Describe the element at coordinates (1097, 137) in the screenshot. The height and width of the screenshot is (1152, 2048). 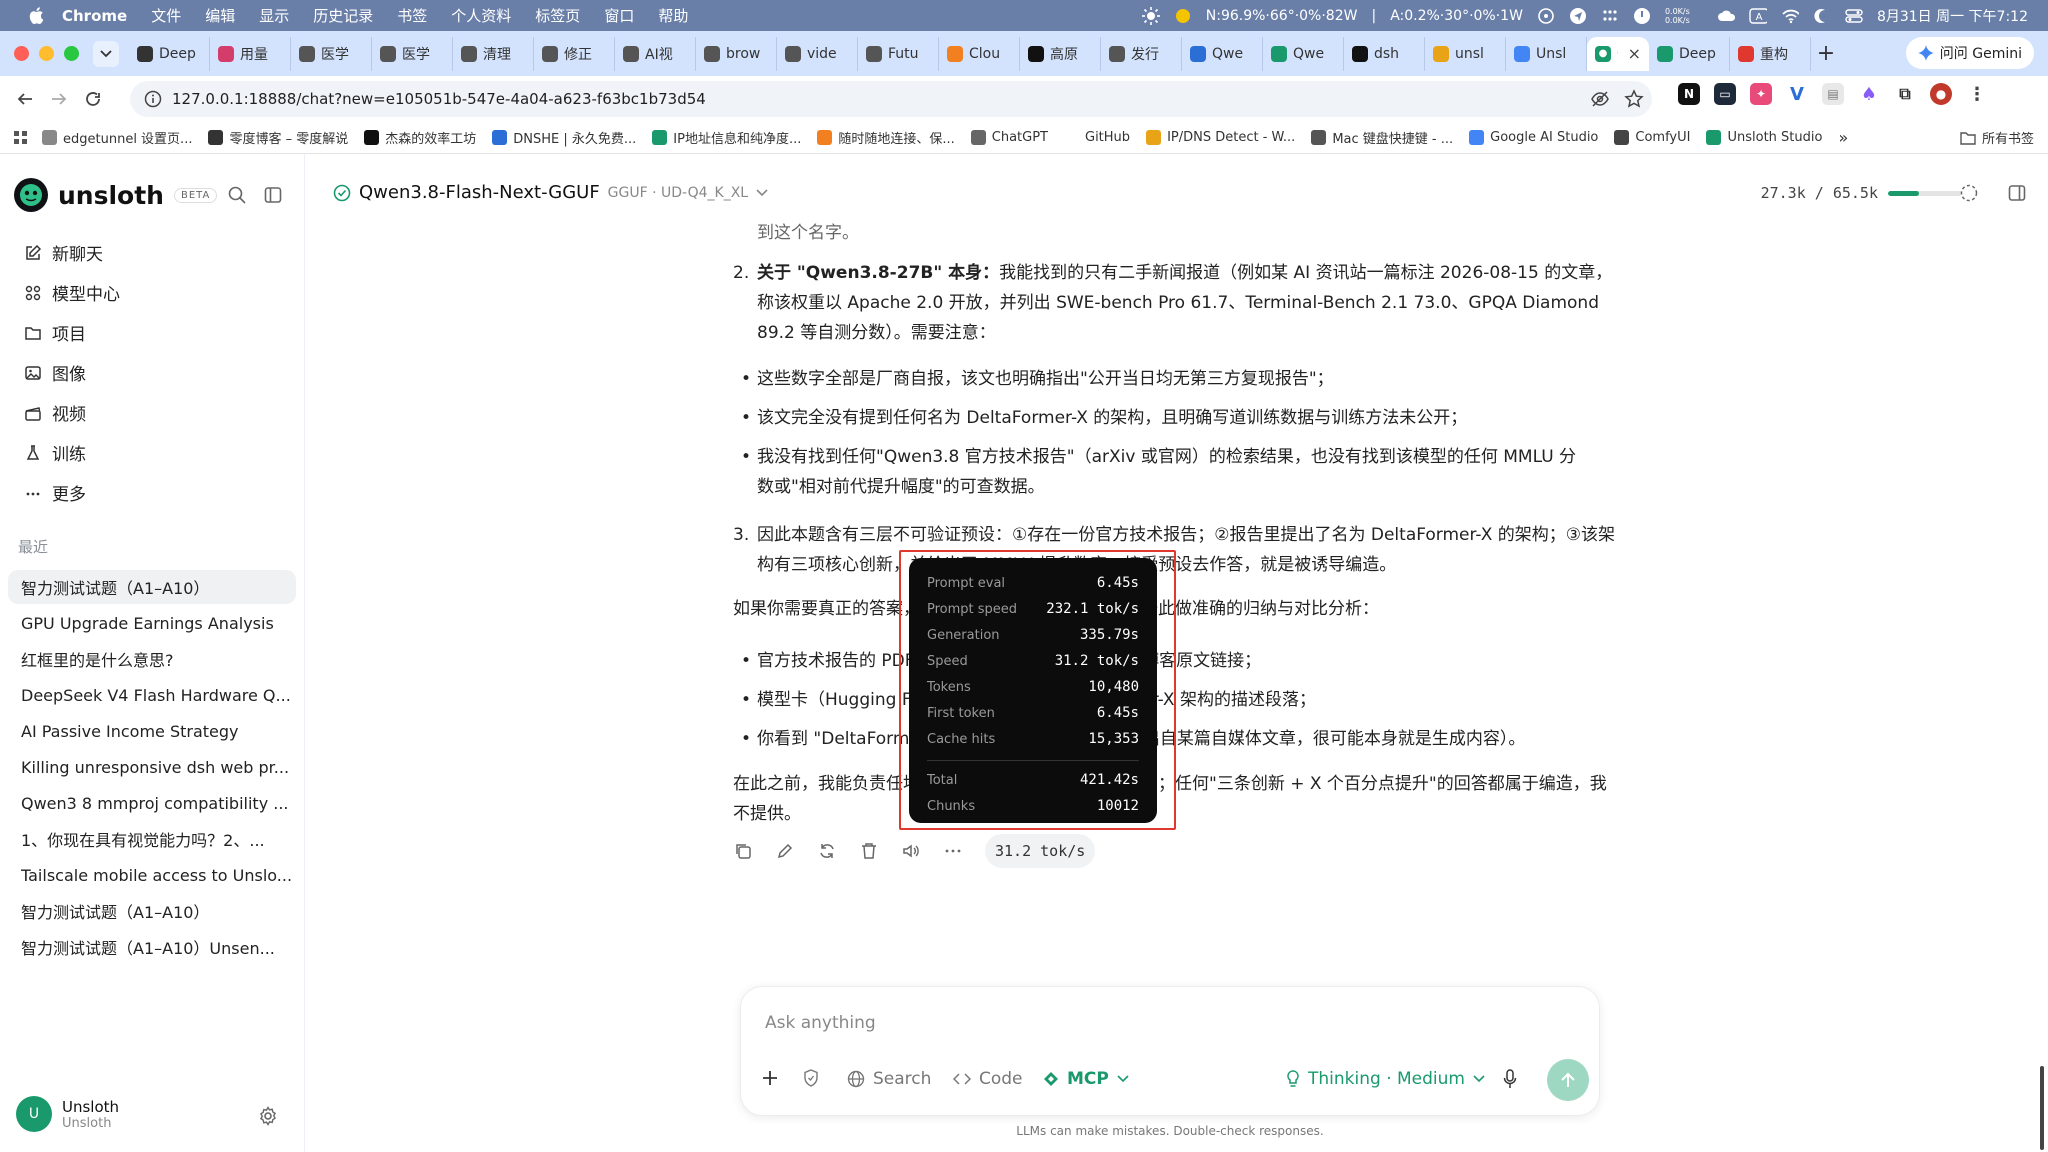
I see `bookmark-item: GitHub` at that location.